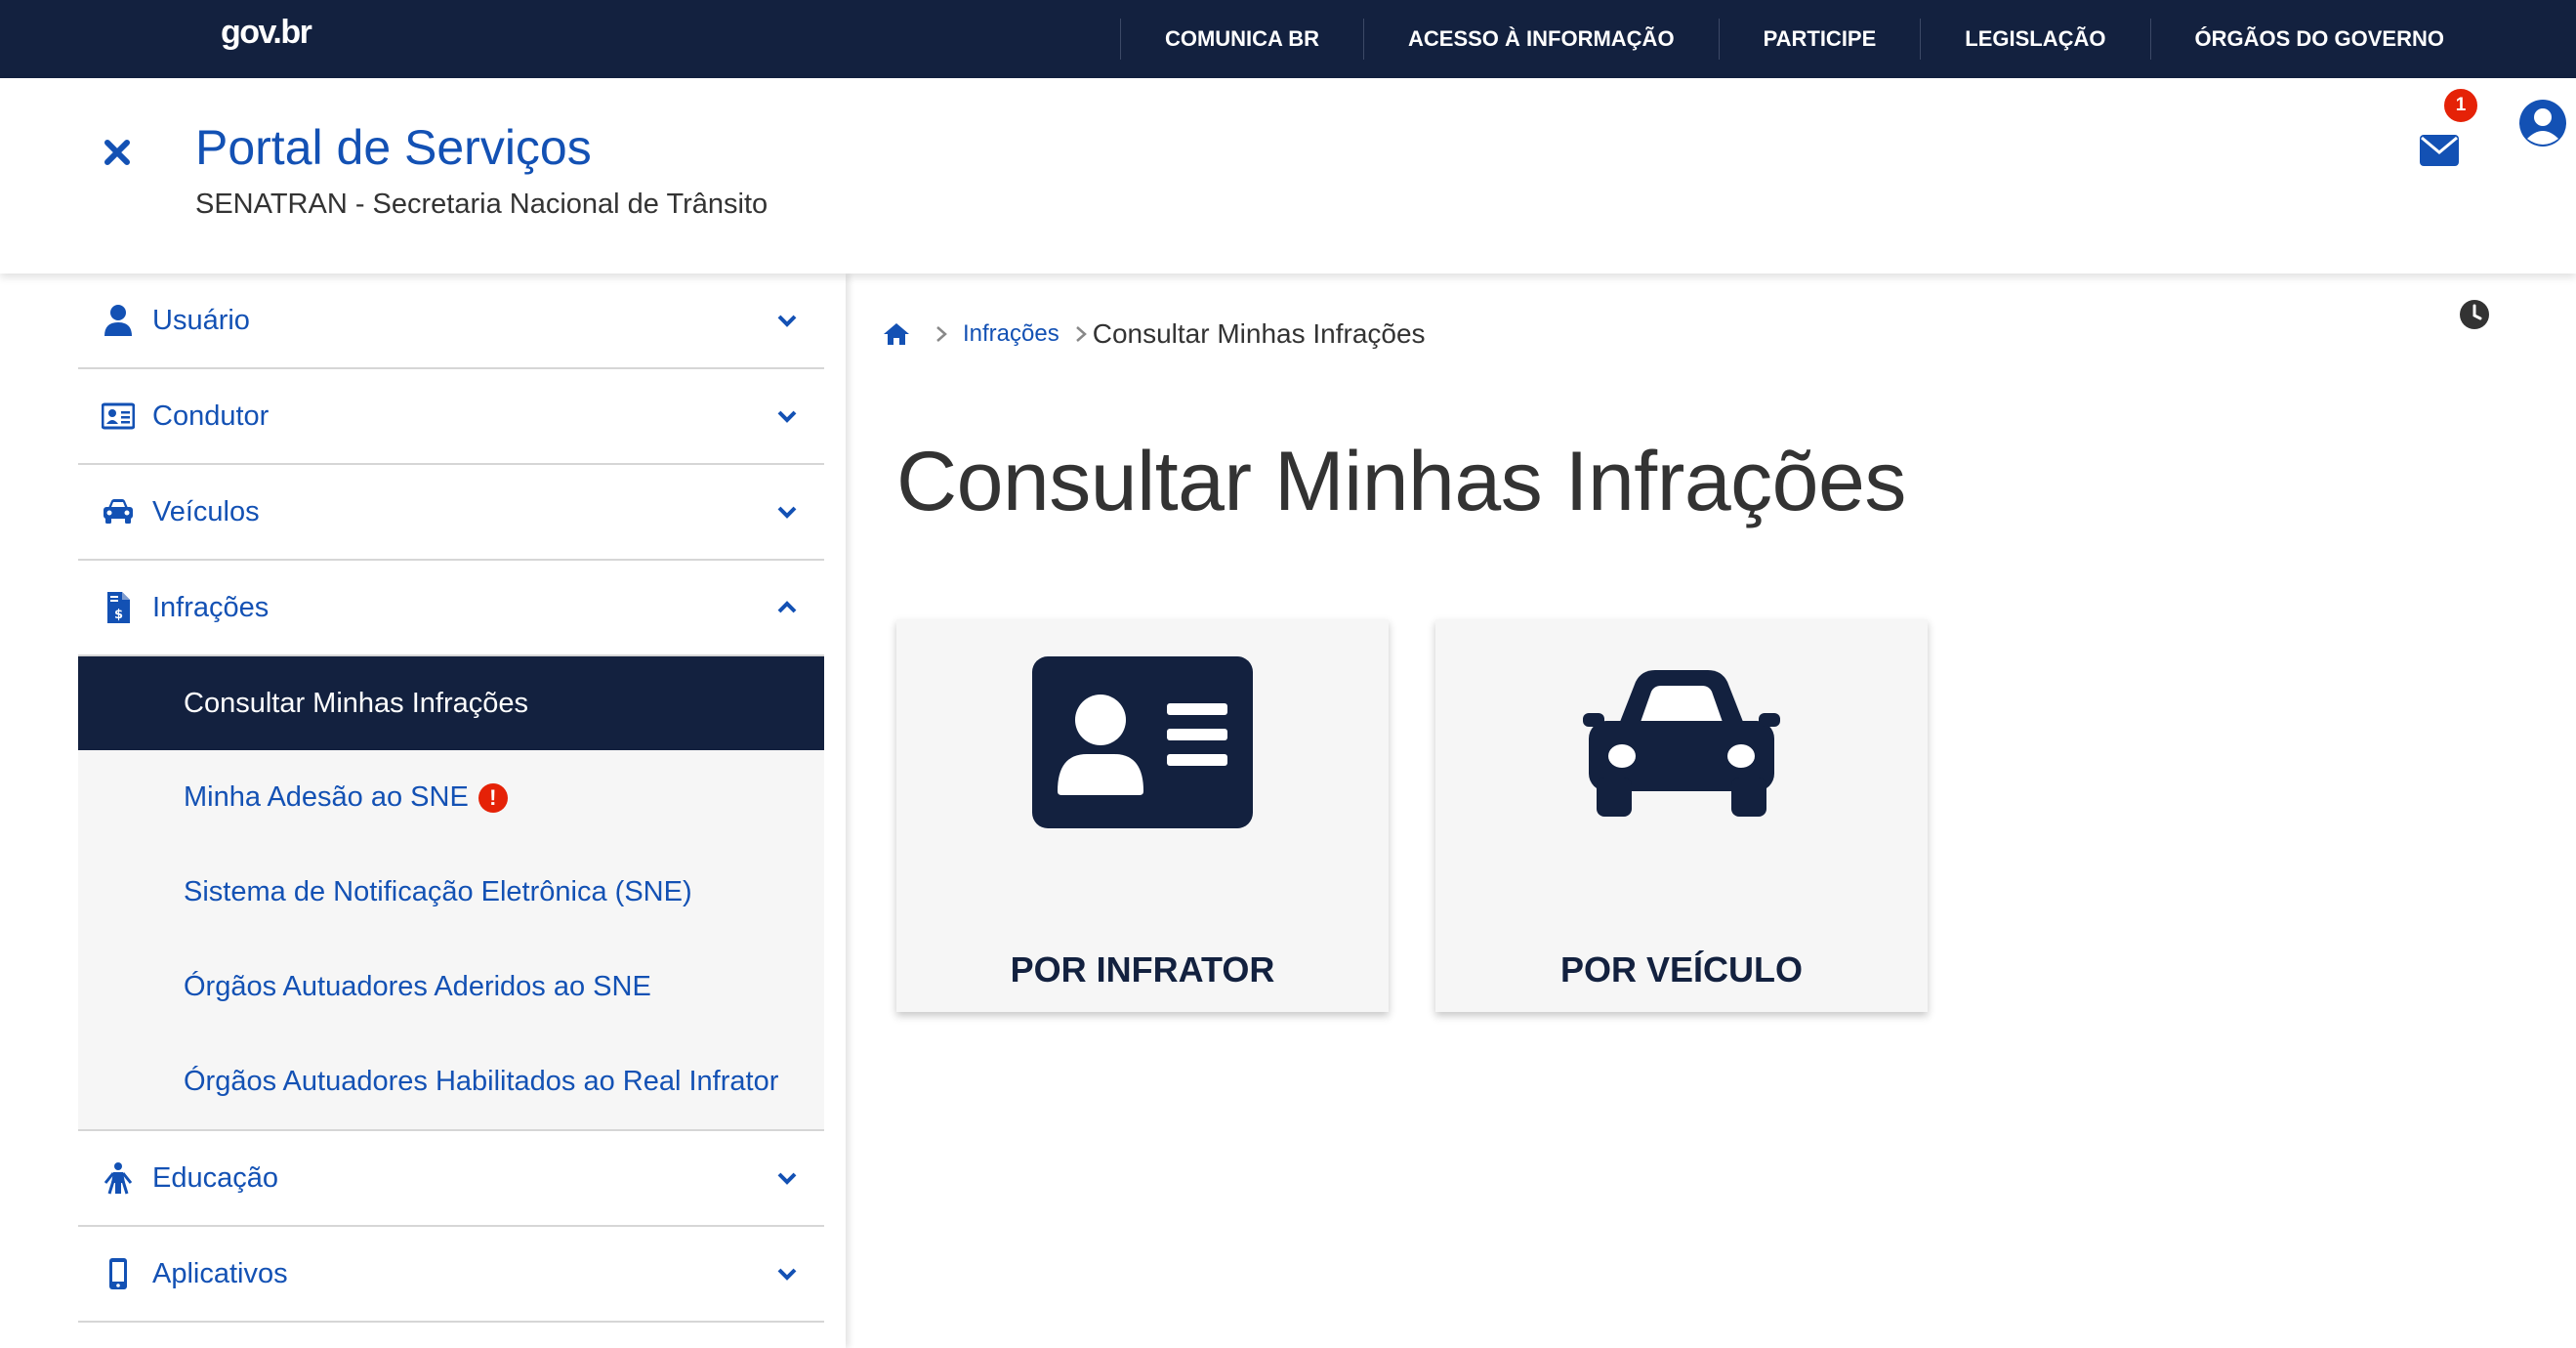 The image size is (2576, 1348). I want to click on sidebar-item-usuario: Usuário, so click(451, 321).